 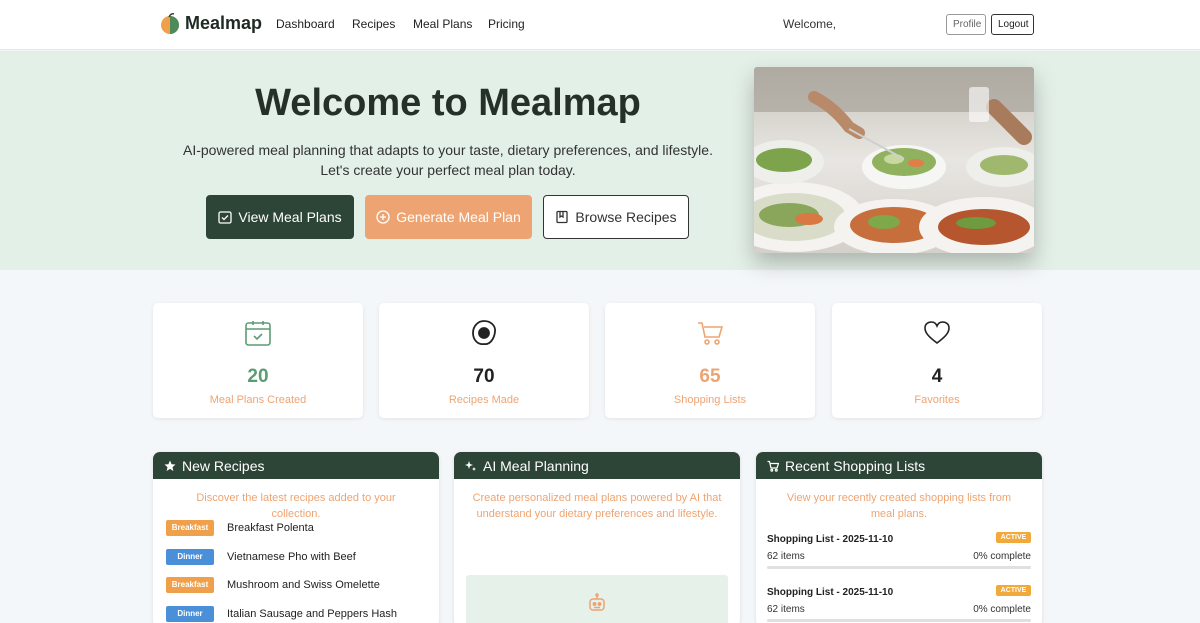 I want to click on recipe-item: Breakfast Mushroom and Swiss Omelette, so click(x=273, y=584).